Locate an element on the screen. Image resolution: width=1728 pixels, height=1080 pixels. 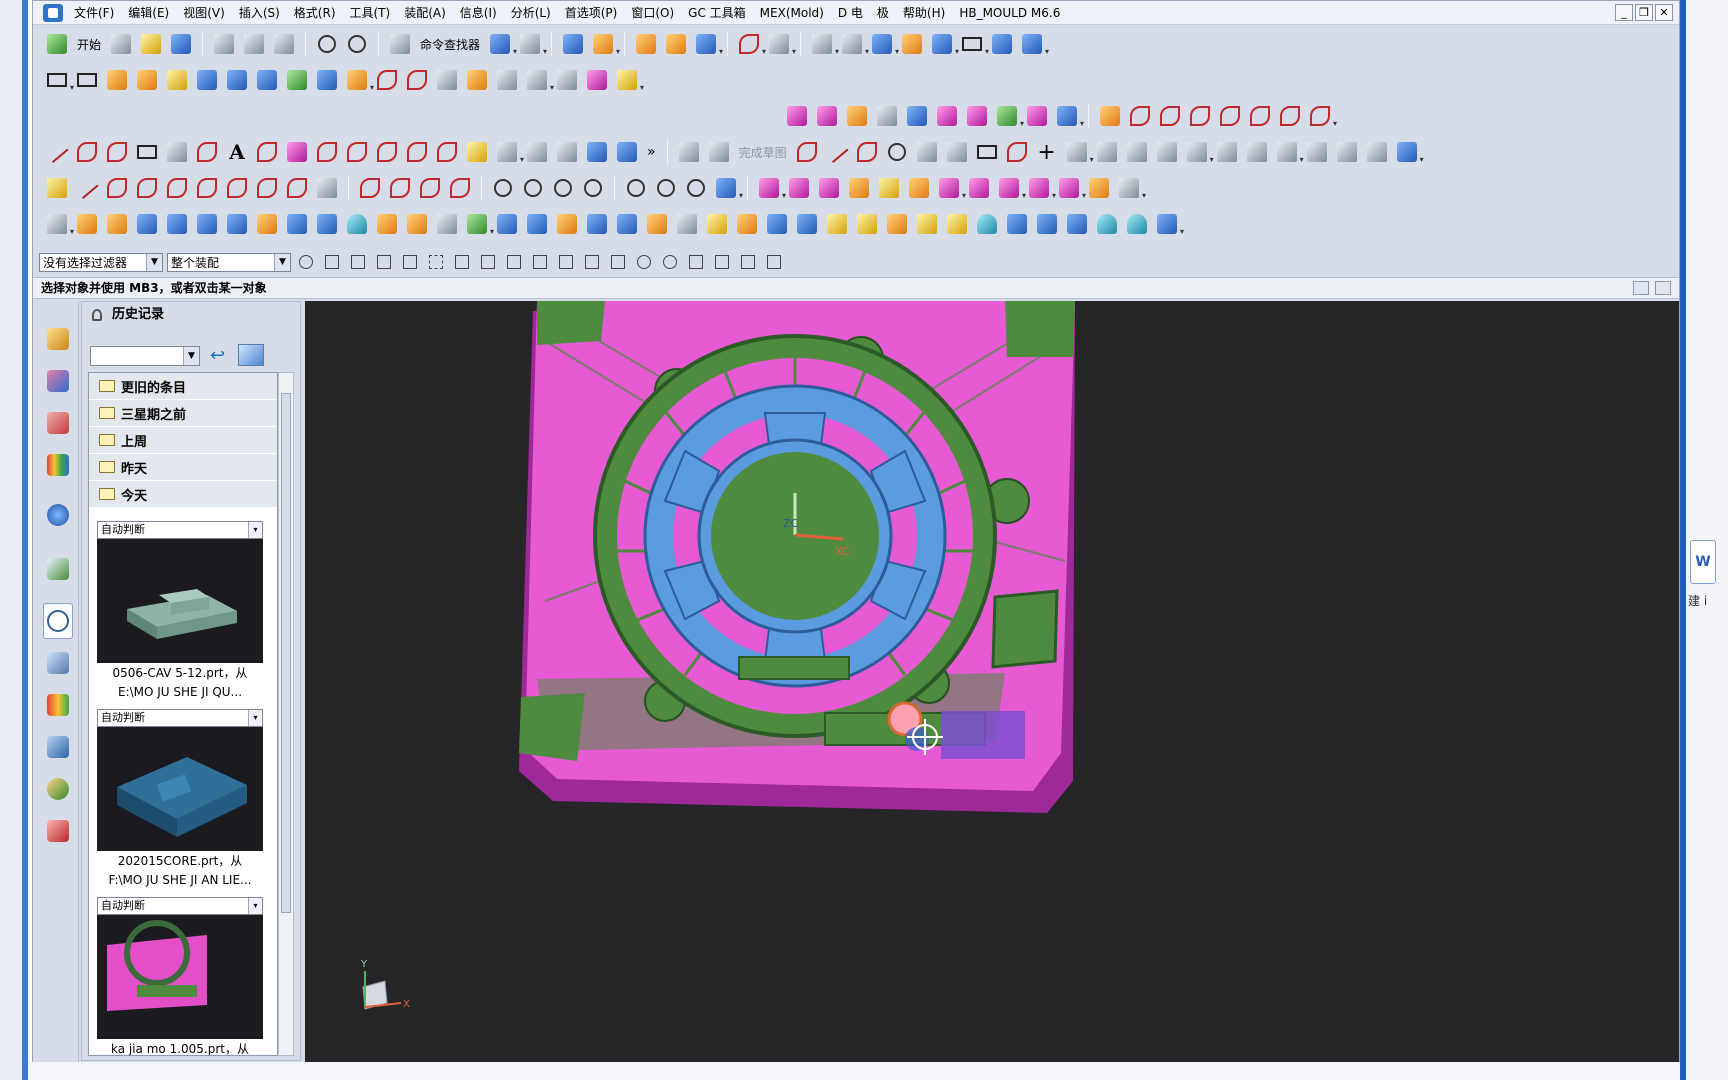
surface-15-icon is located at coordinates (538, 80).